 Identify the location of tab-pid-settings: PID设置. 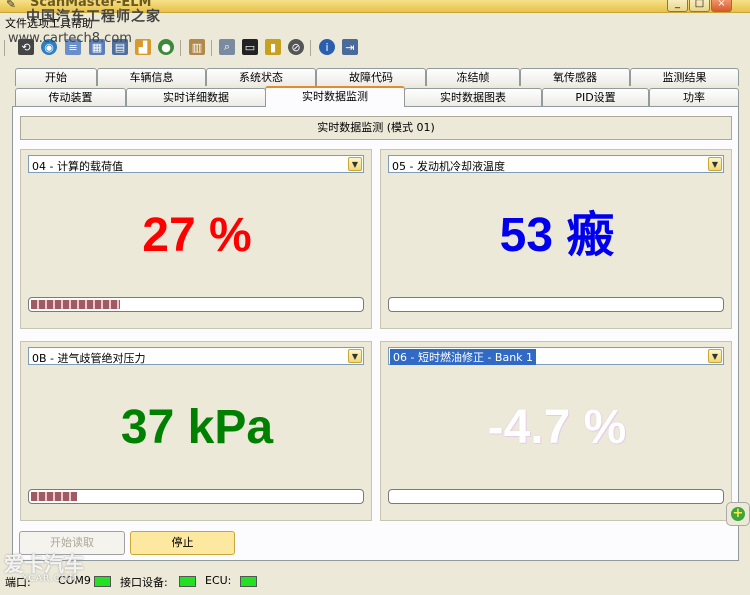
(595, 97).